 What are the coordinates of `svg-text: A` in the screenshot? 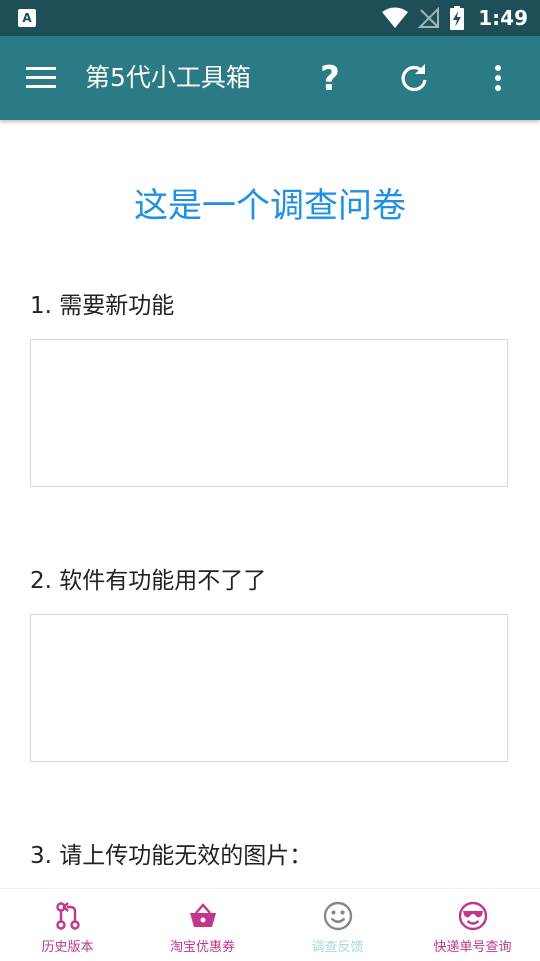 It's located at (27, 18).